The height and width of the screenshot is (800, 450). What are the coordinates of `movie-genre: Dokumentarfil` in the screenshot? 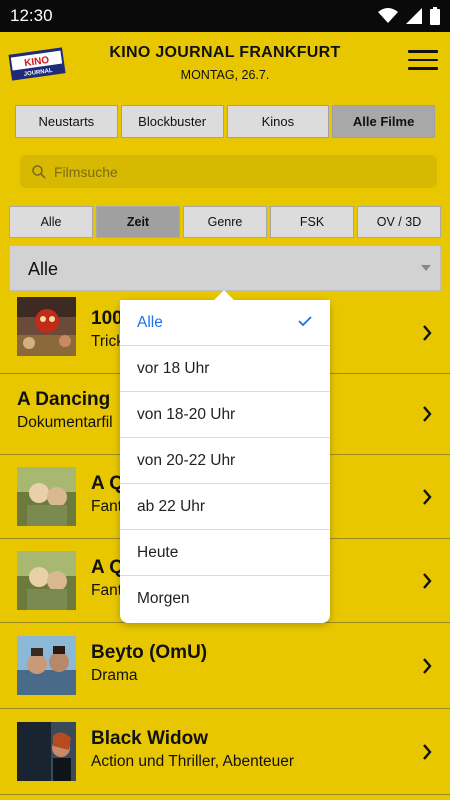 It's located at (65, 422).